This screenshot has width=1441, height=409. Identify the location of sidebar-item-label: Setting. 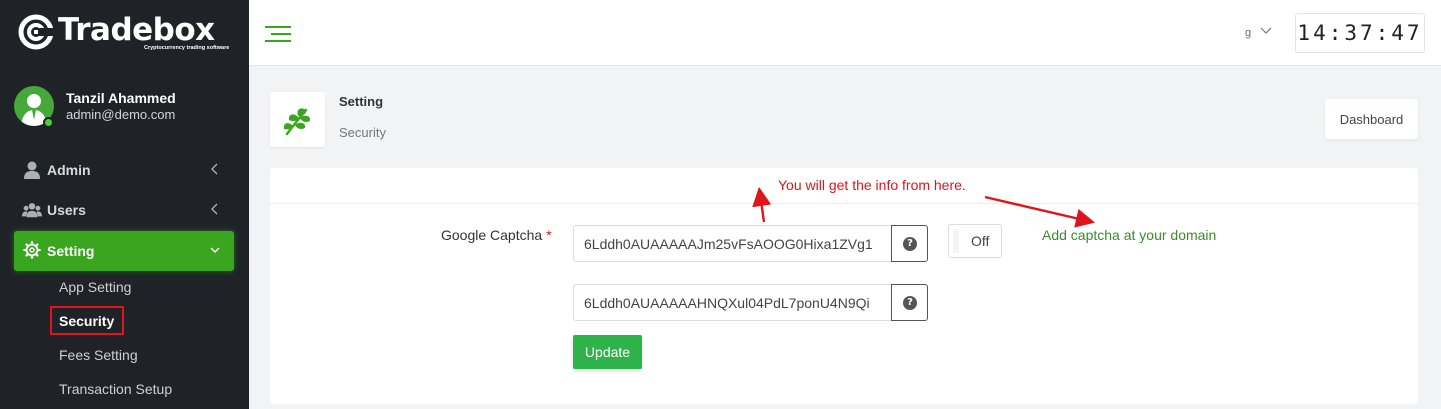
(71, 251).